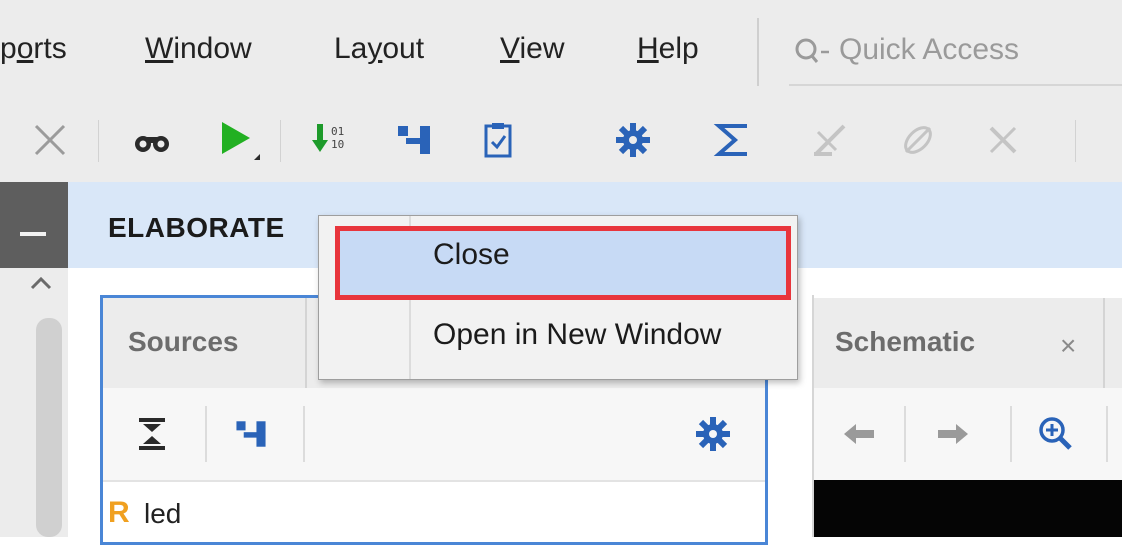 The image size is (1122, 545). I want to click on tree-item-label: led, so click(163, 513).